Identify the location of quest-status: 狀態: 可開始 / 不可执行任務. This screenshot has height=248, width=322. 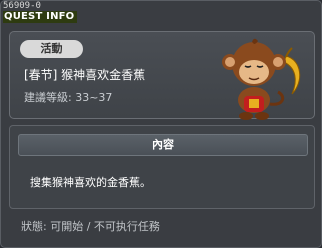
(90, 226).